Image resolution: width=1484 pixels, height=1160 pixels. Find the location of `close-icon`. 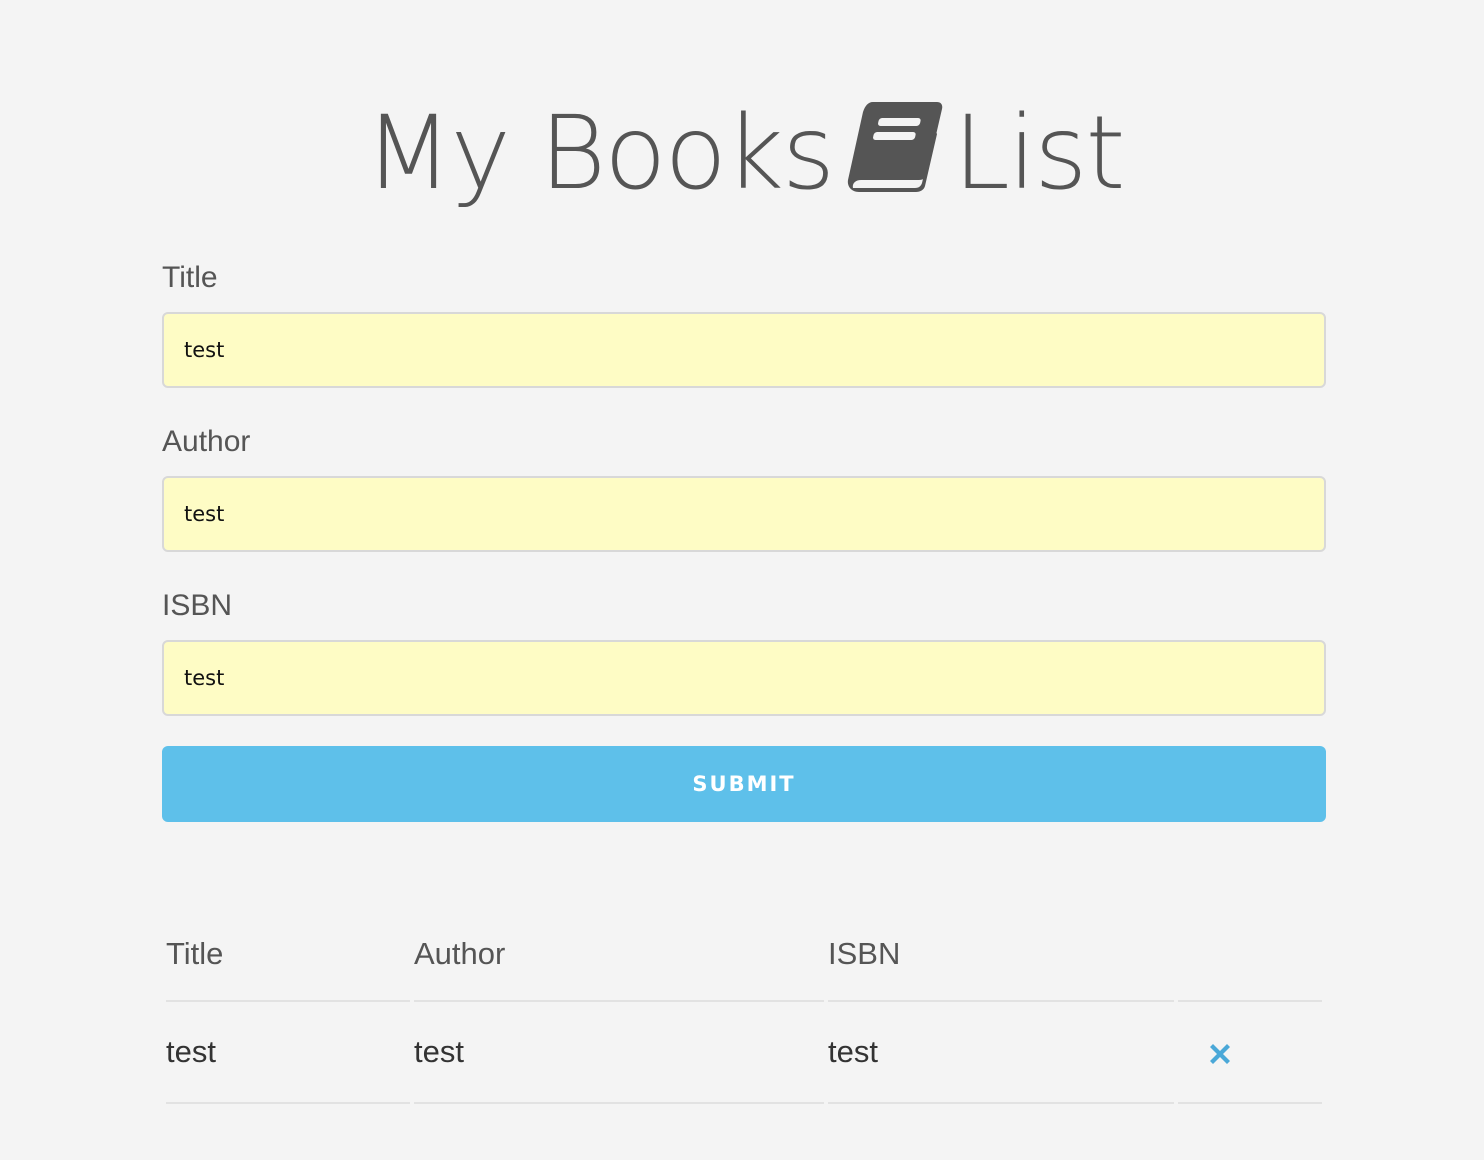

close-icon is located at coordinates (1220, 1054).